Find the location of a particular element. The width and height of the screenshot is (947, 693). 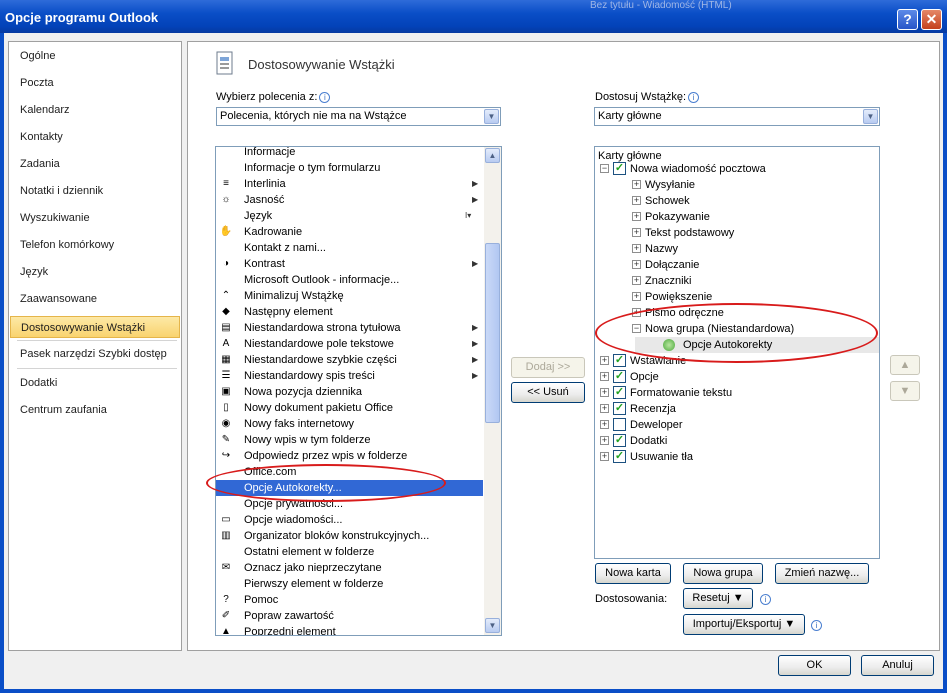

choose-commands-dropdown: Polecenia, których nie ma na Wstążce ▼ is located at coordinates (358, 116).